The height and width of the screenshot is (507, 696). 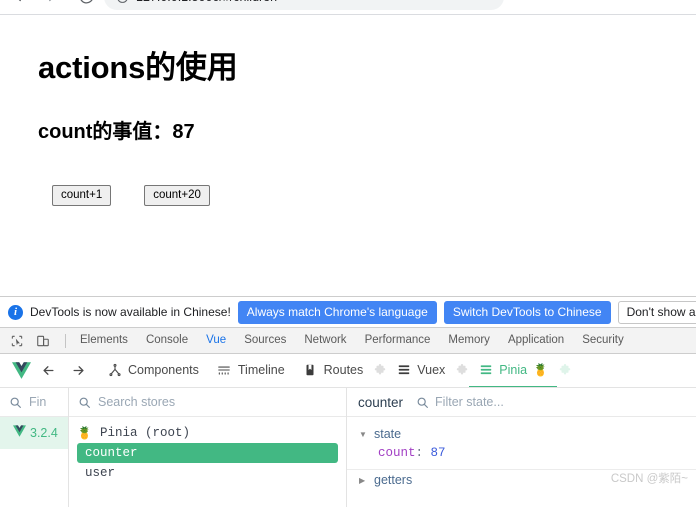 What do you see at coordinates (20, 370) in the screenshot?
I see `vue-logo-icon` at bounding box center [20, 370].